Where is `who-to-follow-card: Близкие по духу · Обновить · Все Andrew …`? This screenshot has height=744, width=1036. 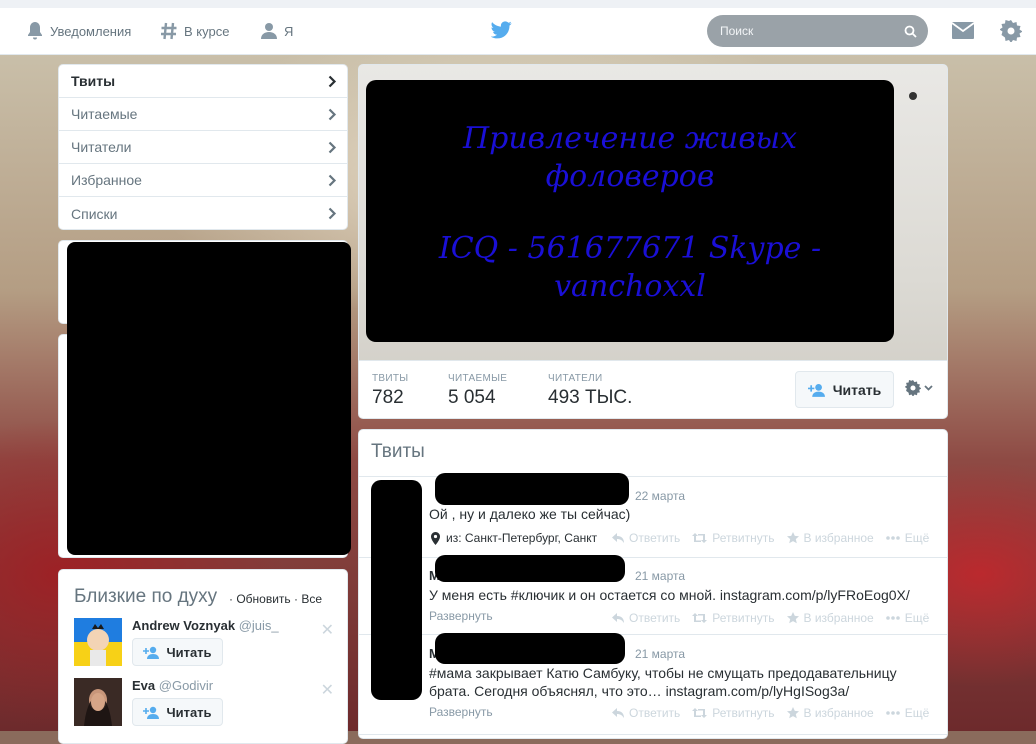 who-to-follow-card: Близкие по духу · Обновить · Все Andrew … is located at coordinates (203, 656).